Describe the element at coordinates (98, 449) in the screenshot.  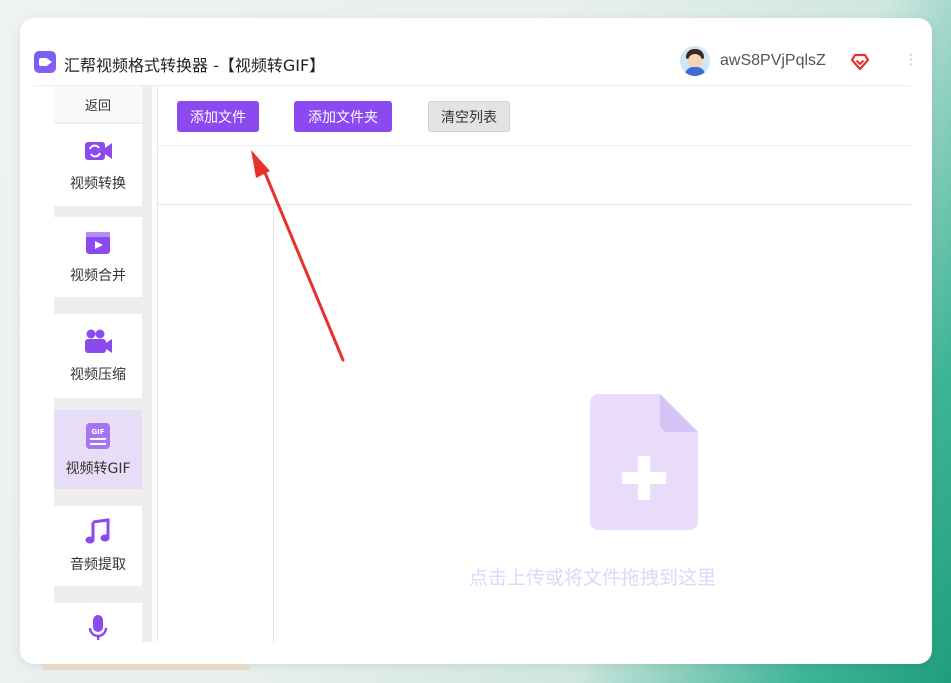
I see `sidebar-item-video-to-gif: GIF 视频转GIF` at that location.